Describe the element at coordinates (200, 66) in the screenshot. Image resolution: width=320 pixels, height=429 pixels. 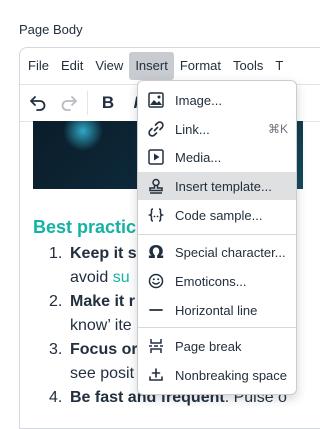
I see `menu-format: Format` at that location.